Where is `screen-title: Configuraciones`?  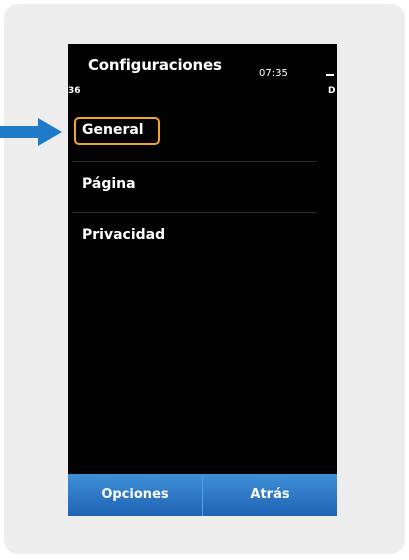
screen-title: Configuraciones is located at coordinates (155, 65).